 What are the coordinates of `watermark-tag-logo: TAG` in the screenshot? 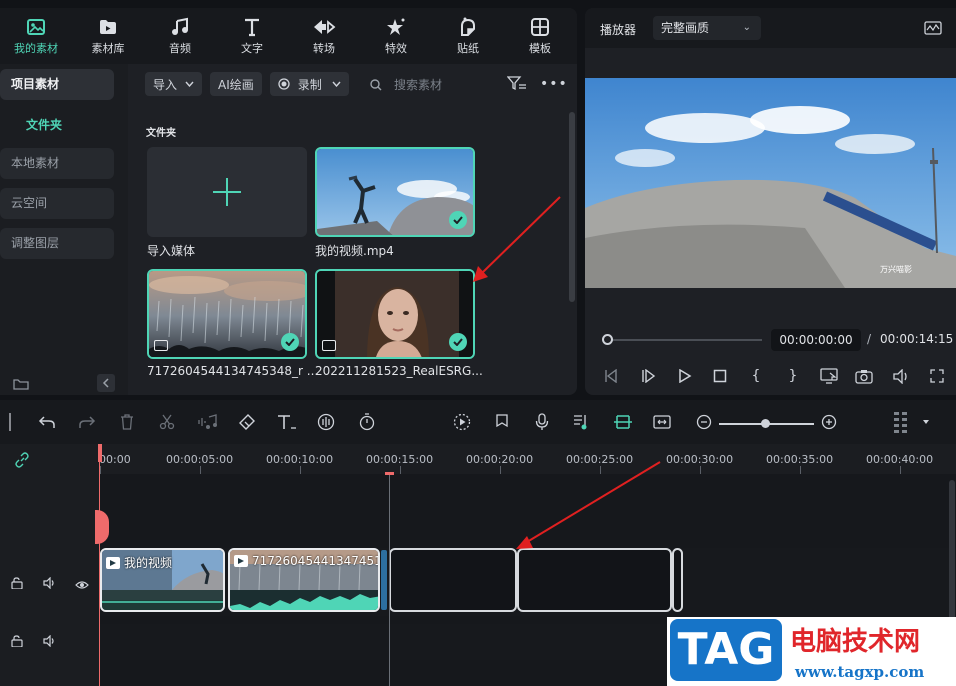 It's located at (726, 650).